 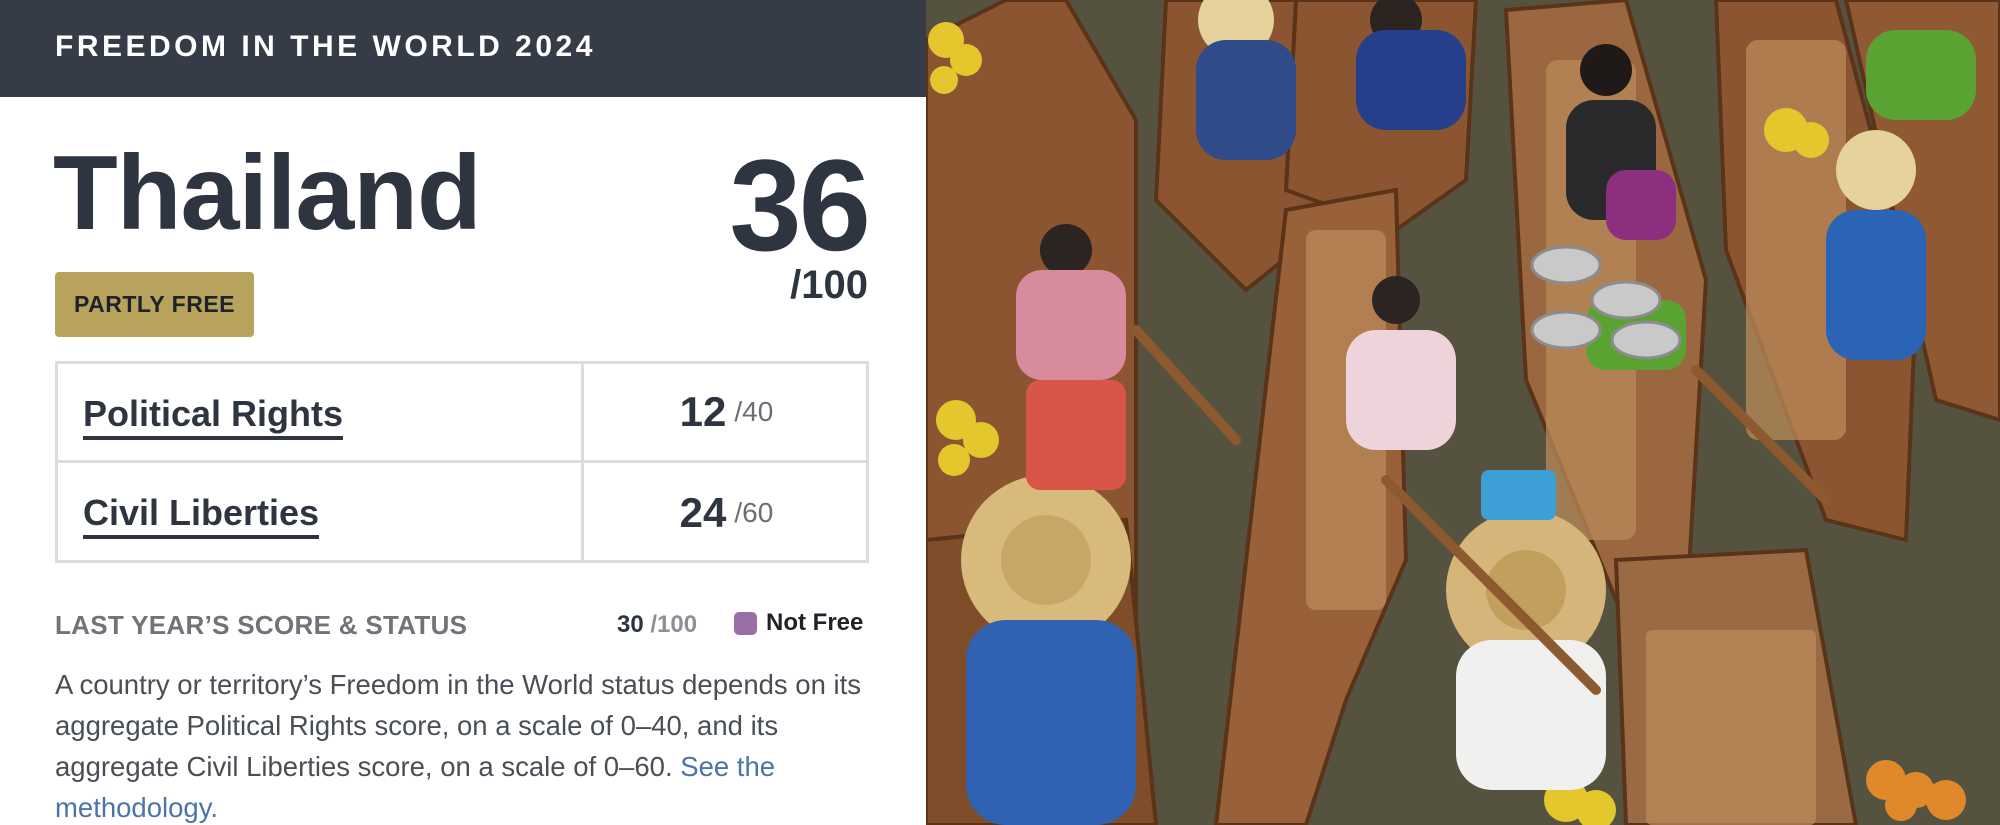 I want to click on table-row: Political Rights 12 /40, so click(x=462, y=413).